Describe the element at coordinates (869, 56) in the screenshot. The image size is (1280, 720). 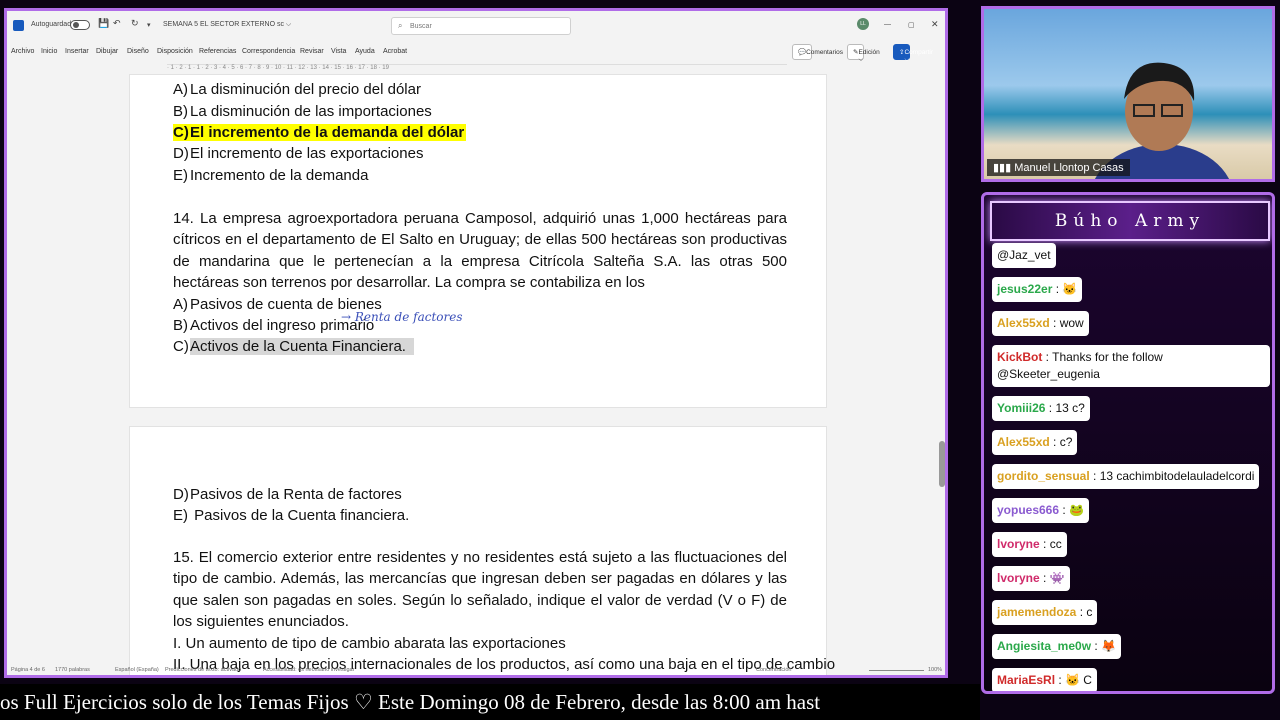
I see `editing-label: Edición ⌵` at that location.